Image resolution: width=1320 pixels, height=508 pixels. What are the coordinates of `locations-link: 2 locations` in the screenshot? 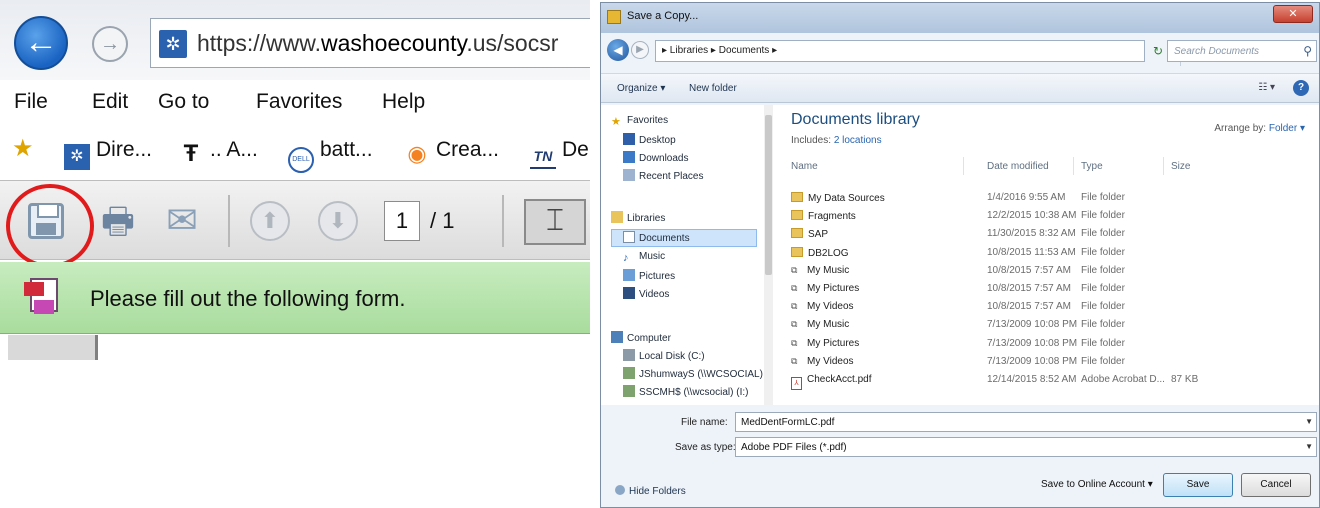 It's located at (858, 140).